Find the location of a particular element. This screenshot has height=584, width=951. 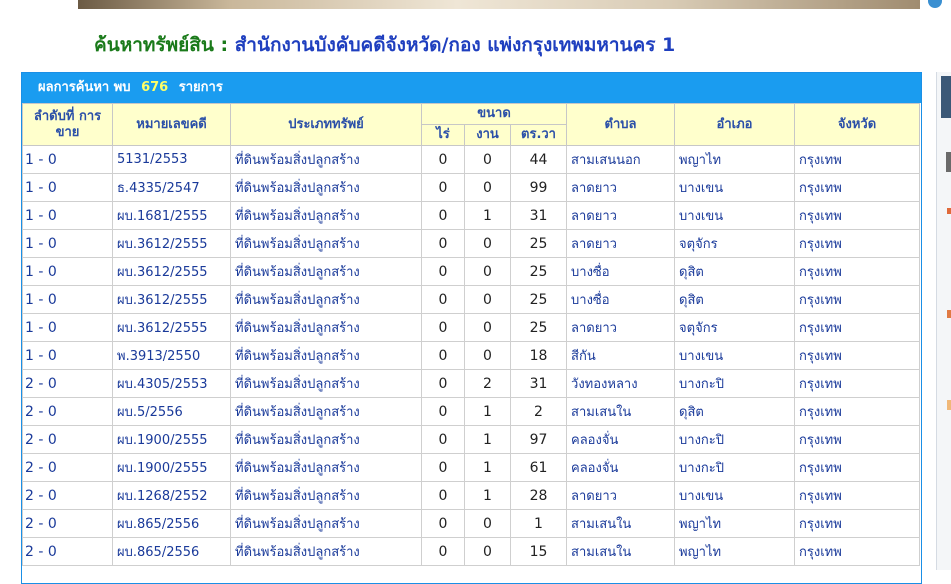

case-number-link: ผบ.1268/2552 is located at coordinates (171, 495).